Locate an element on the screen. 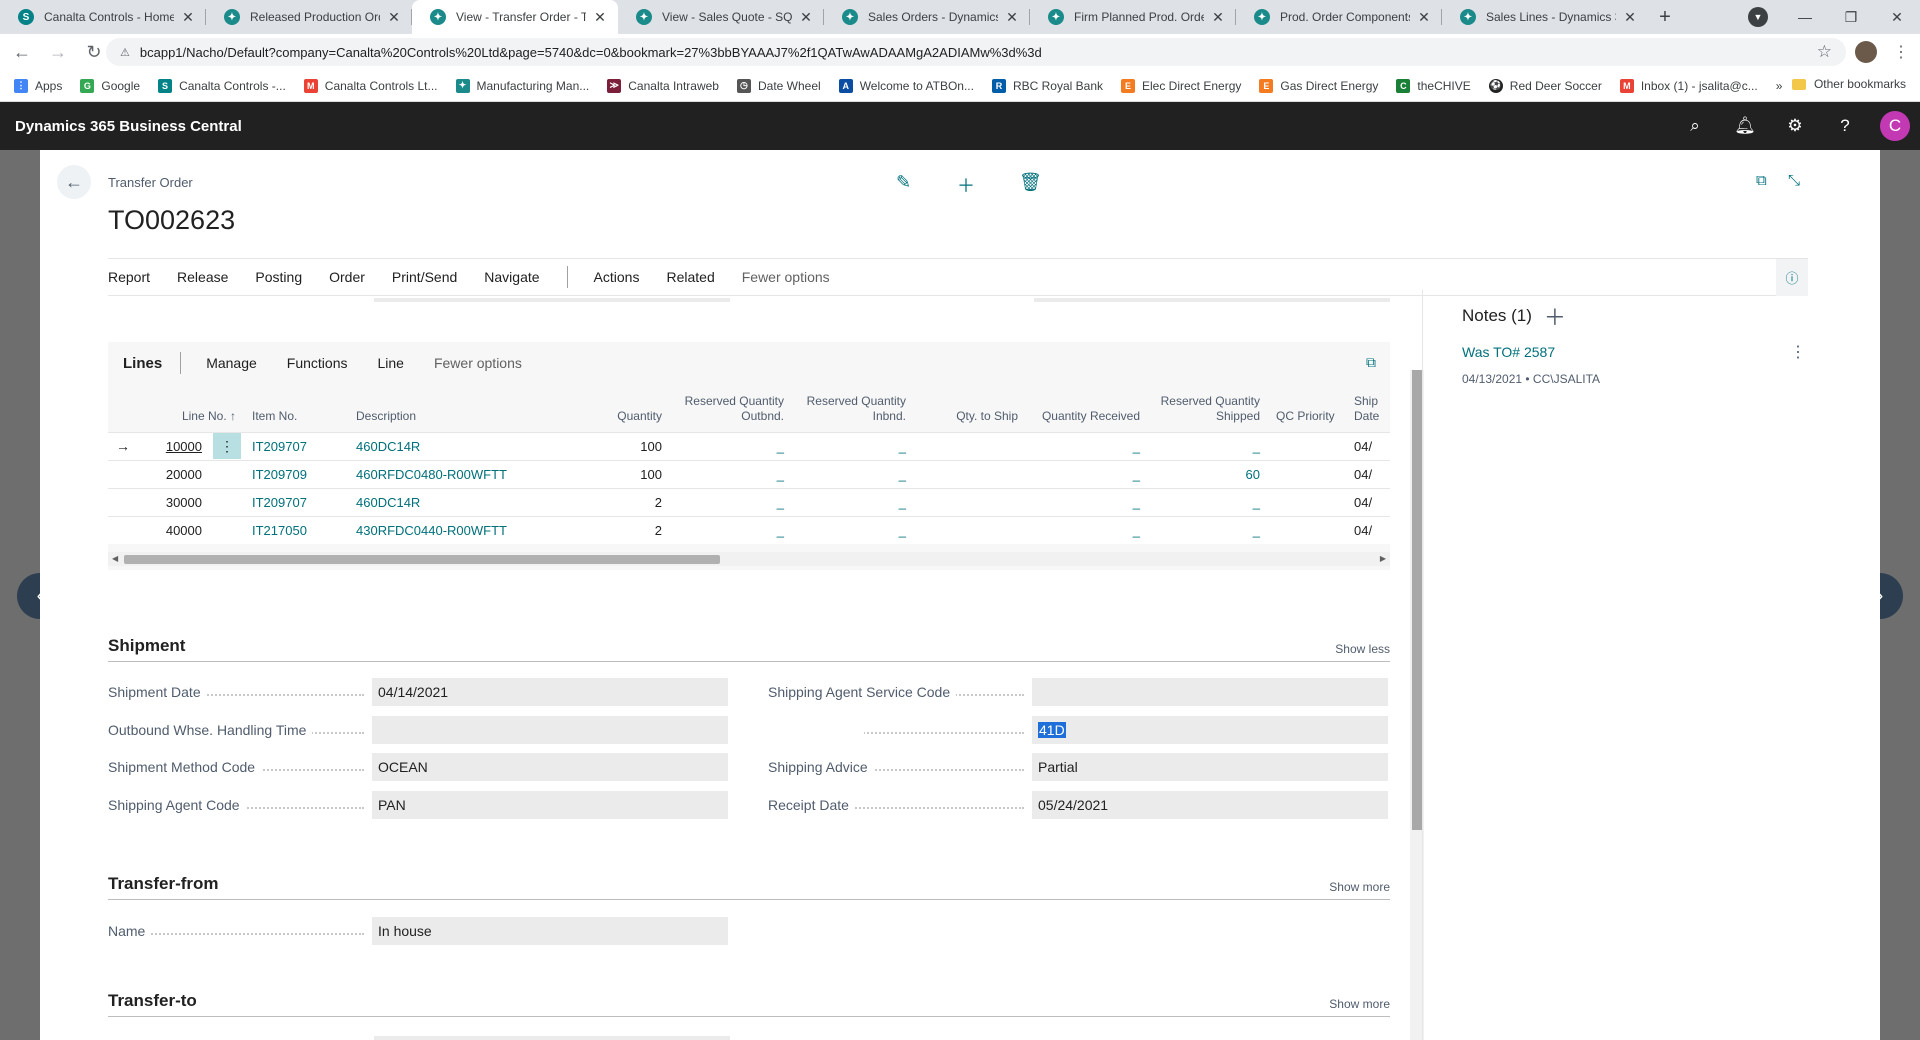  collapse-icon: ⤡ is located at coordinates (1794, 180).